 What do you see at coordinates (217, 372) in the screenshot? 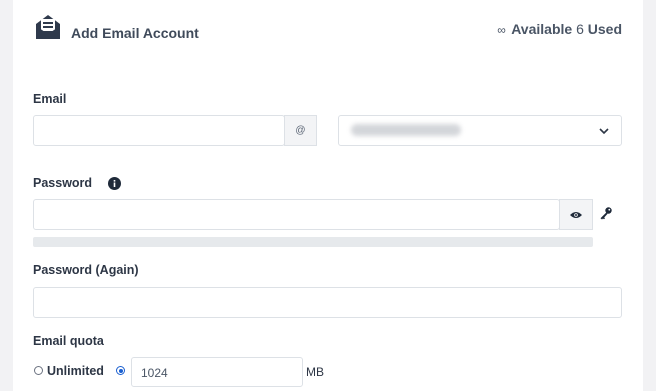
I see `quota-input: 1024` at bounding box center [217, 372].